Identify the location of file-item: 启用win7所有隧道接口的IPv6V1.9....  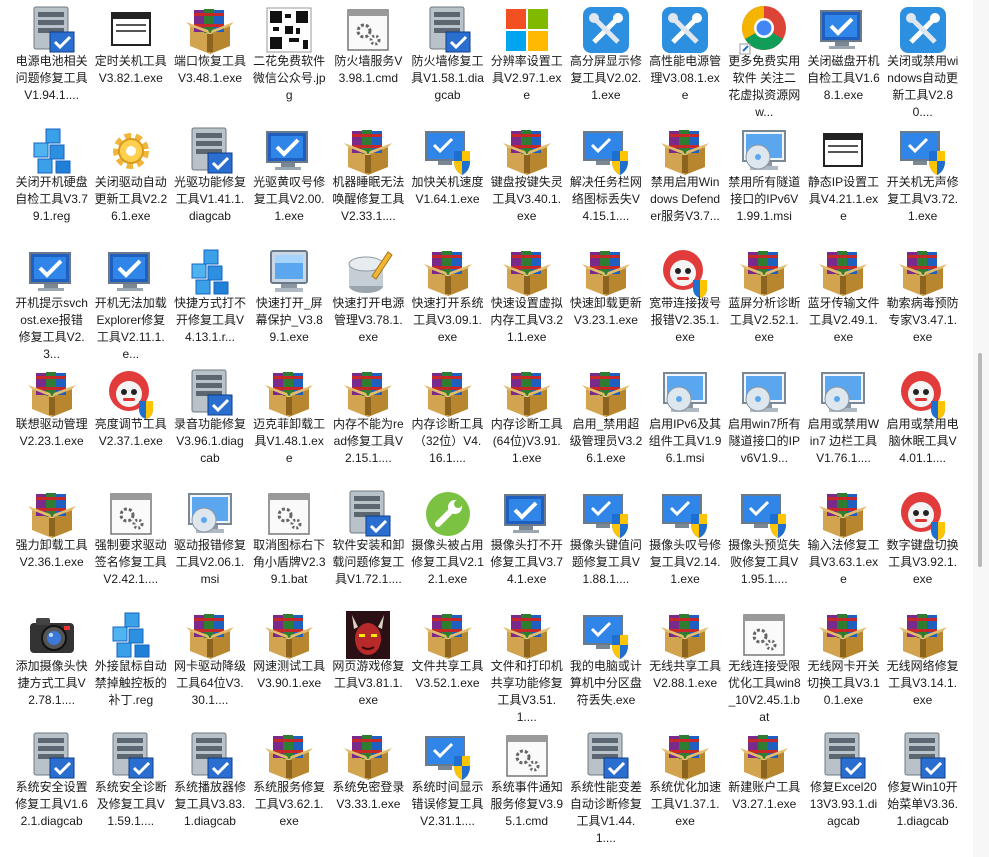
(764, 423).